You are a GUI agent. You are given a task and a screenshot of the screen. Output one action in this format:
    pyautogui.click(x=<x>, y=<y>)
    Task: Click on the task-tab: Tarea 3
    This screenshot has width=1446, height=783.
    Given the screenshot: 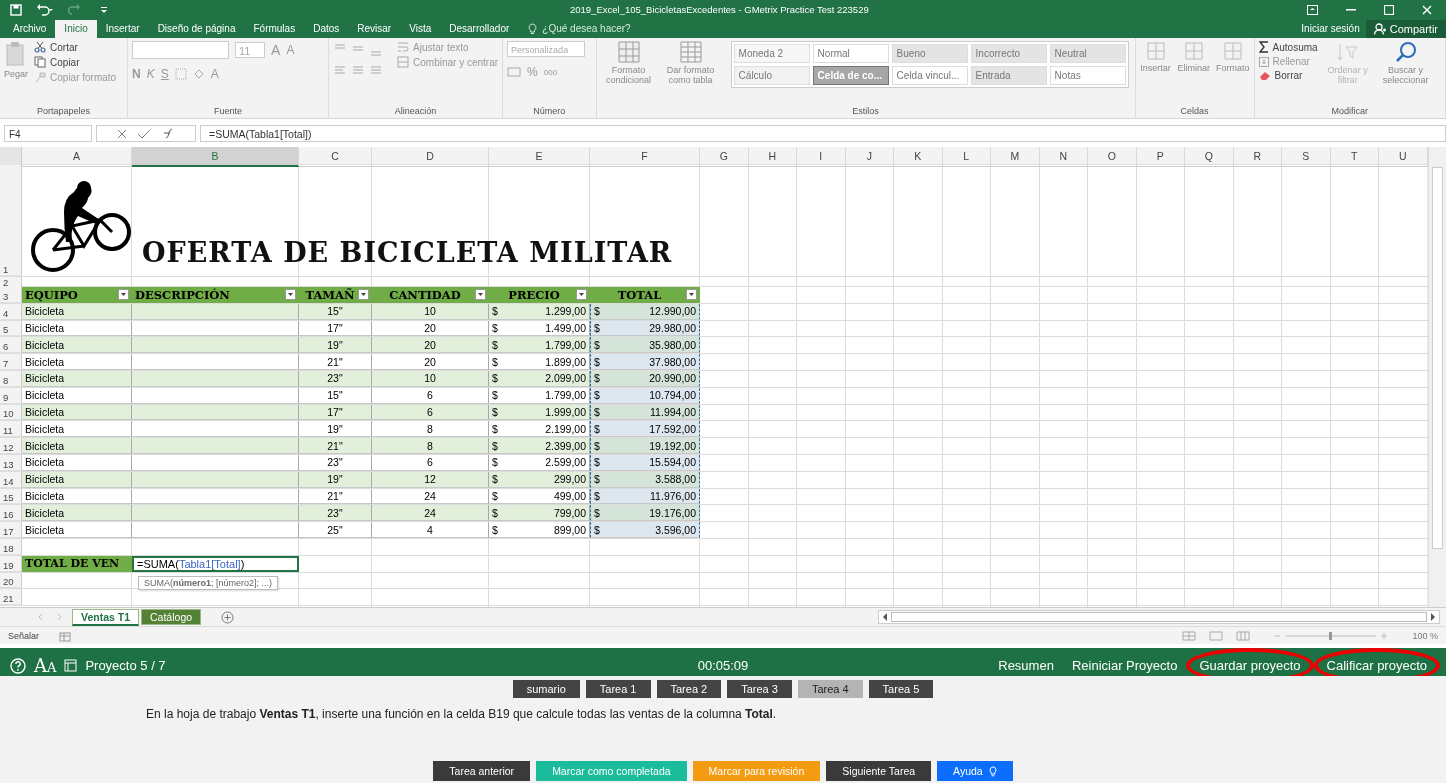 What is the action you would take?
    pyautogui.click(x=759, y=689)
    